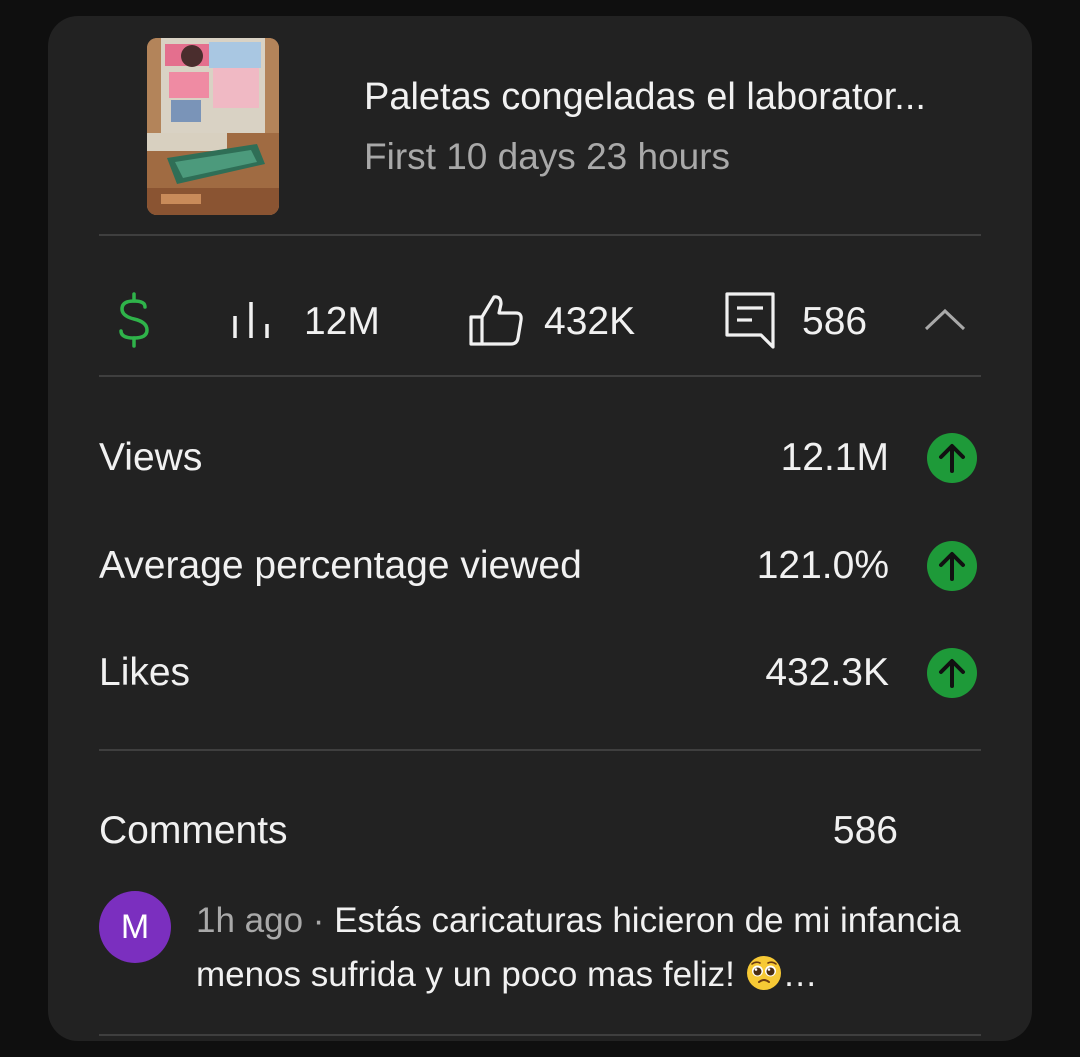  I want to click on chevron-up-icon, so click(945, 322).